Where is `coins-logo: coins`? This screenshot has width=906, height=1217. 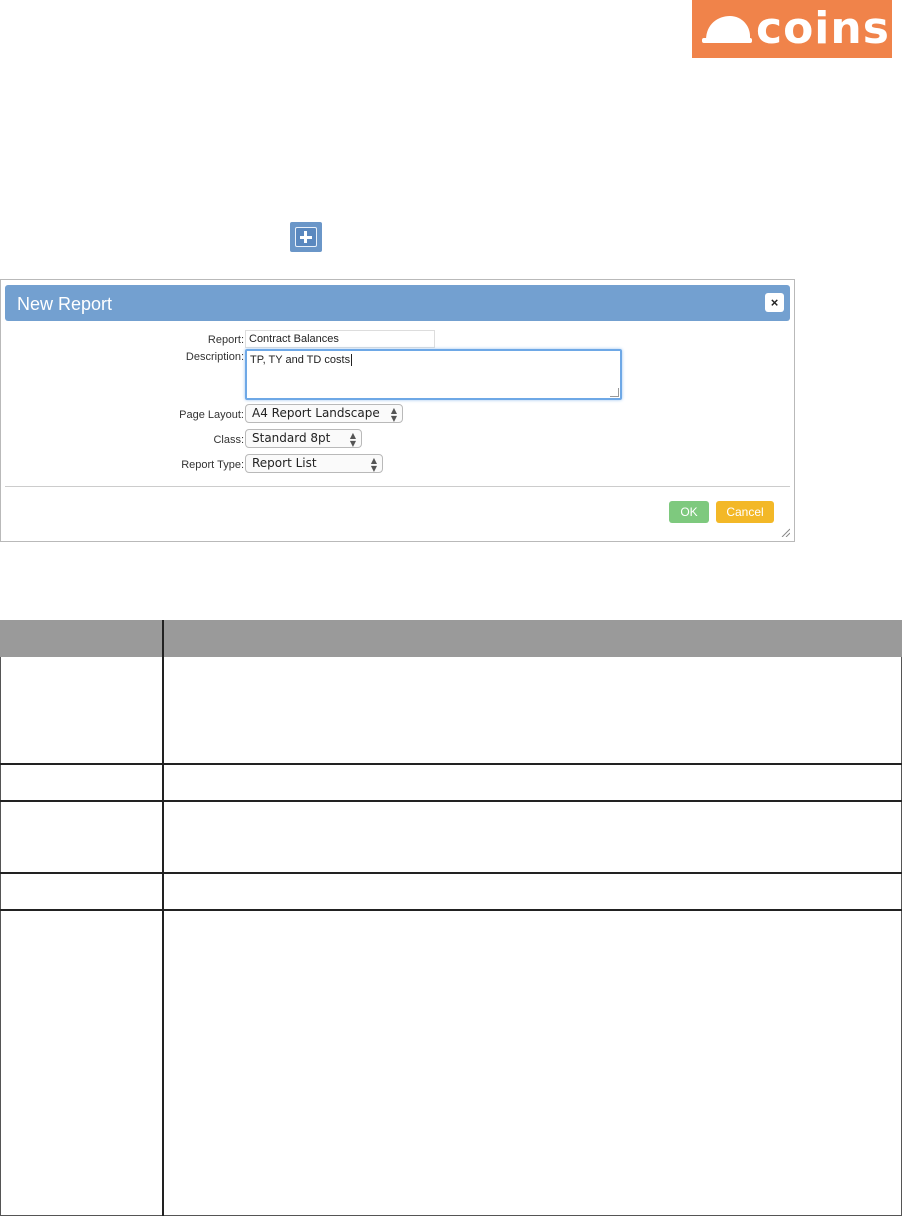
coins-logo: coins is located at coordinates (792, 29).